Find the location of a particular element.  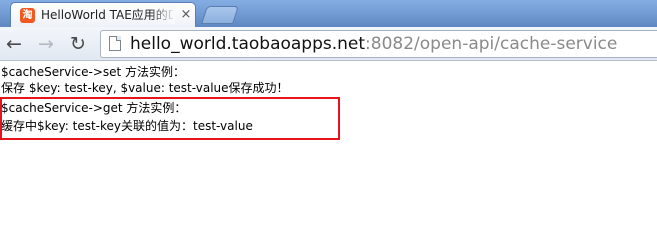

page-document-icon is located at coordinates (115, 43).